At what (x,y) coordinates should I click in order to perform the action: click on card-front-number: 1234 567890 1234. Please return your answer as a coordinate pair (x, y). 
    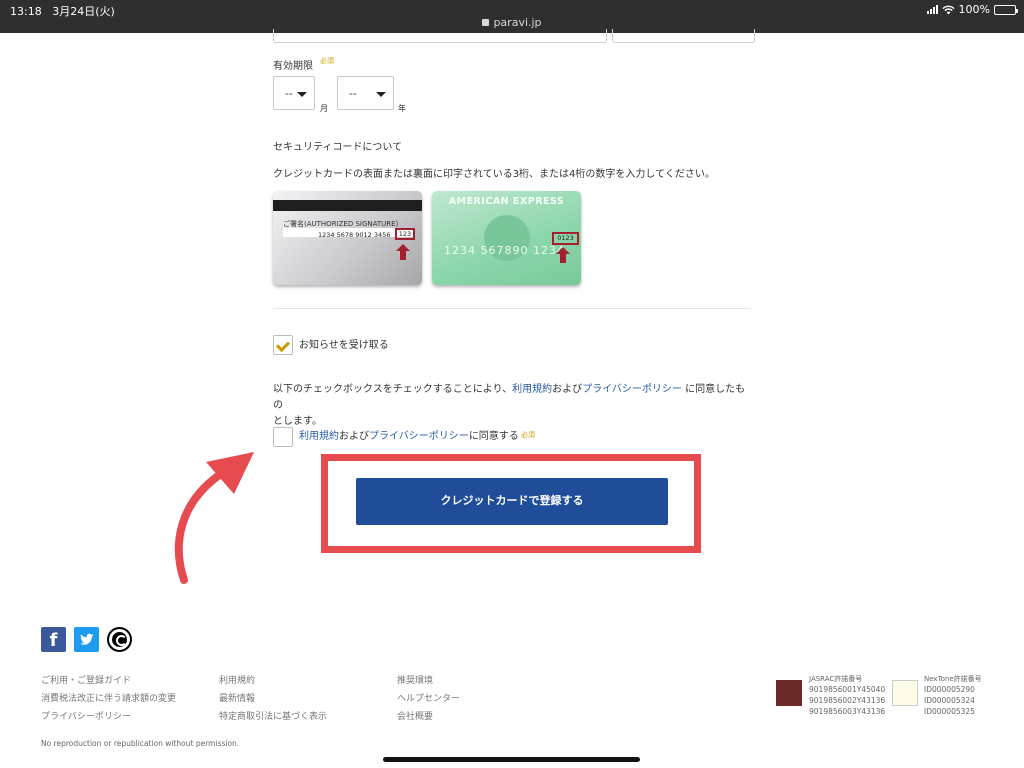
    Looking at the image, I should click on (504, 250).